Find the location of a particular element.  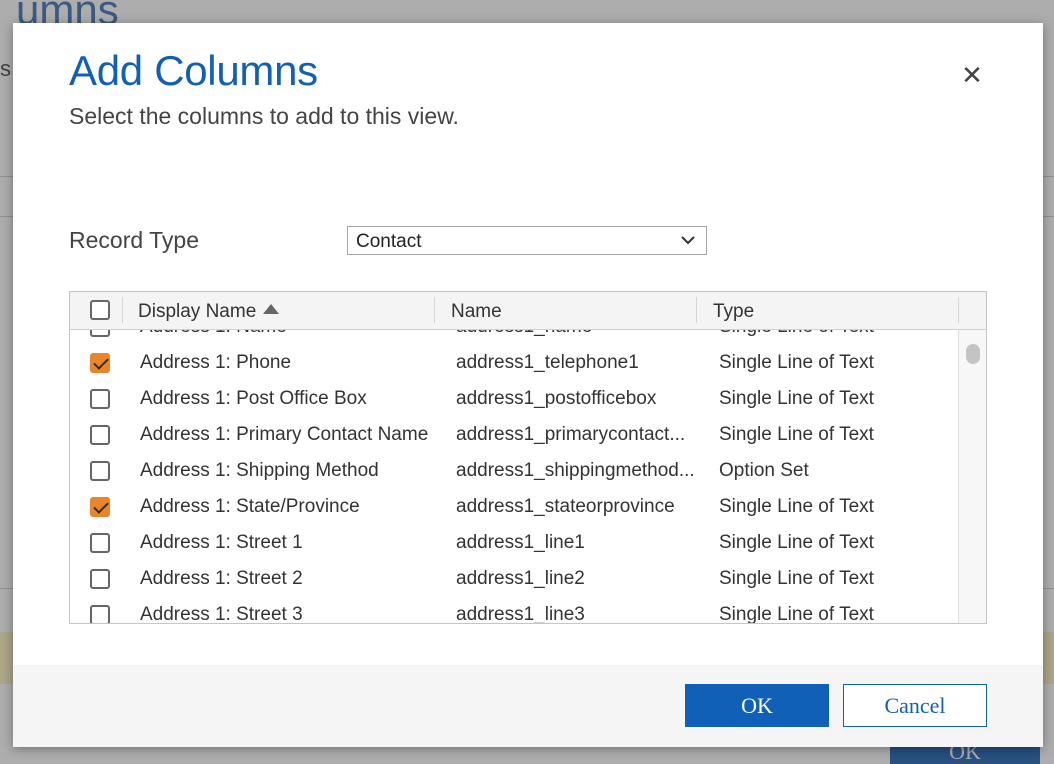

cell-display-name: Address 1: Shipping Method is located at coordinates (259, 470).